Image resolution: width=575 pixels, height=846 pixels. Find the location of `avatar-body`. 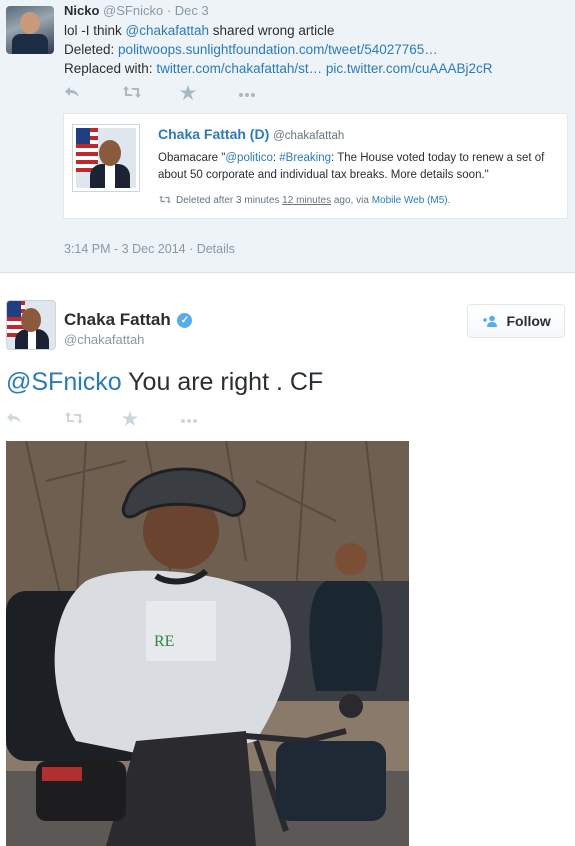

avatar-body is located at coordinates (30, 44).